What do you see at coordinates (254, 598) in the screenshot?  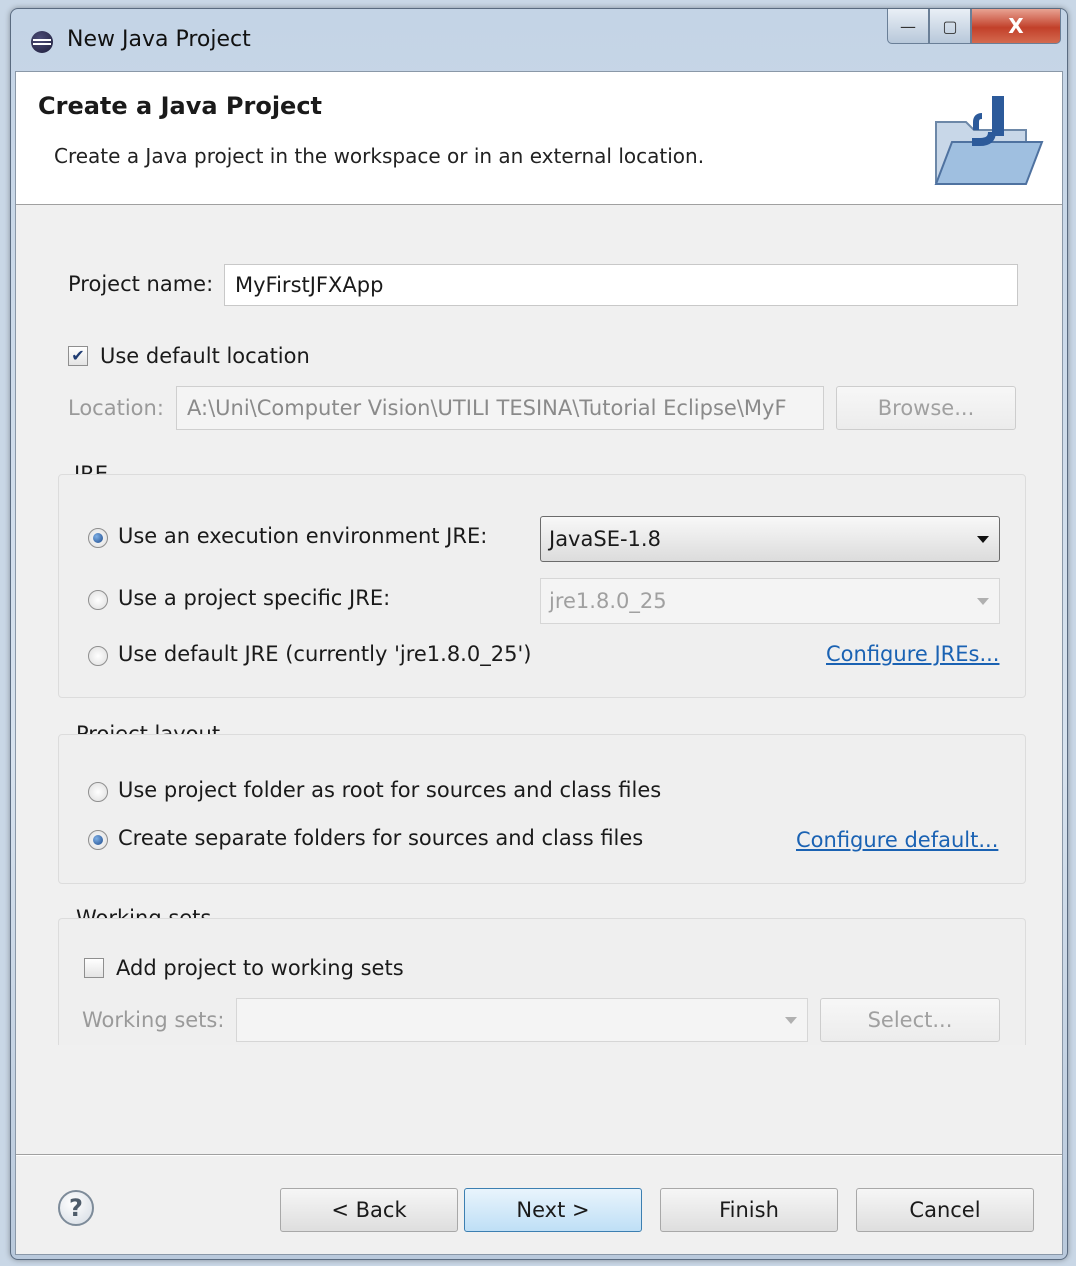 I see `project-specific-jre-label: Use a project specific JRE:` at bounding box center [254, 598].